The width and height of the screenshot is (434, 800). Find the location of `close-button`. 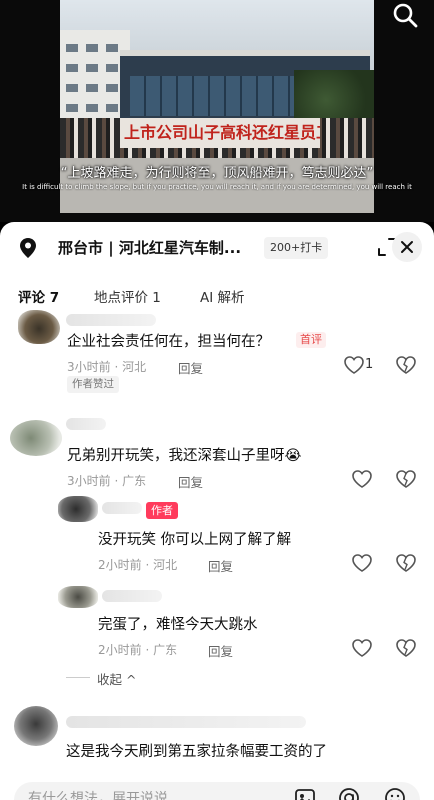

close-button is located at coordinates (407, 247).